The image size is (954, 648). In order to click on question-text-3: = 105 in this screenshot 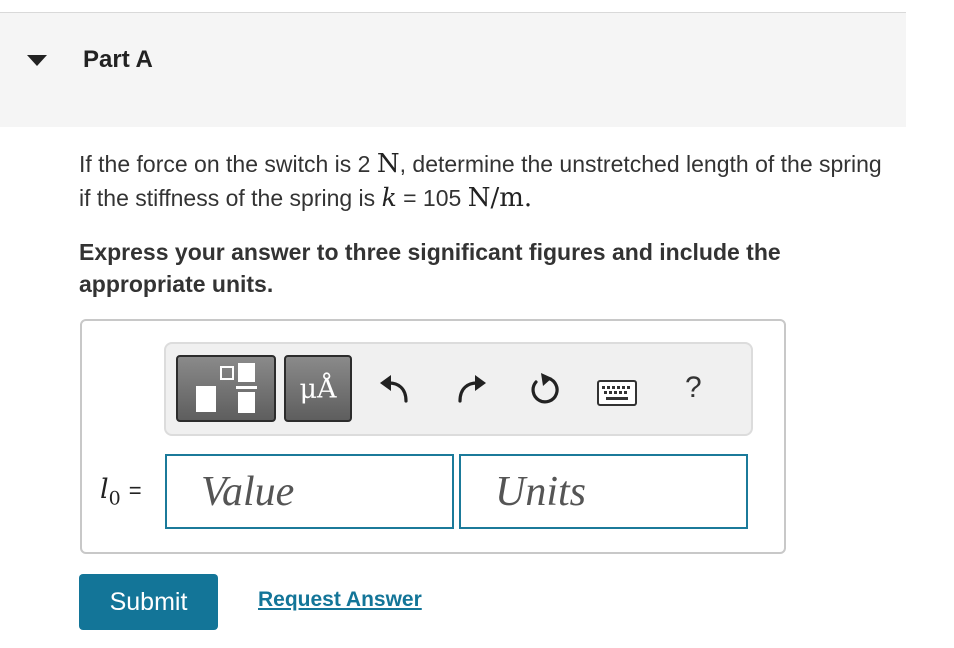, I will do `click(432, 198)`.